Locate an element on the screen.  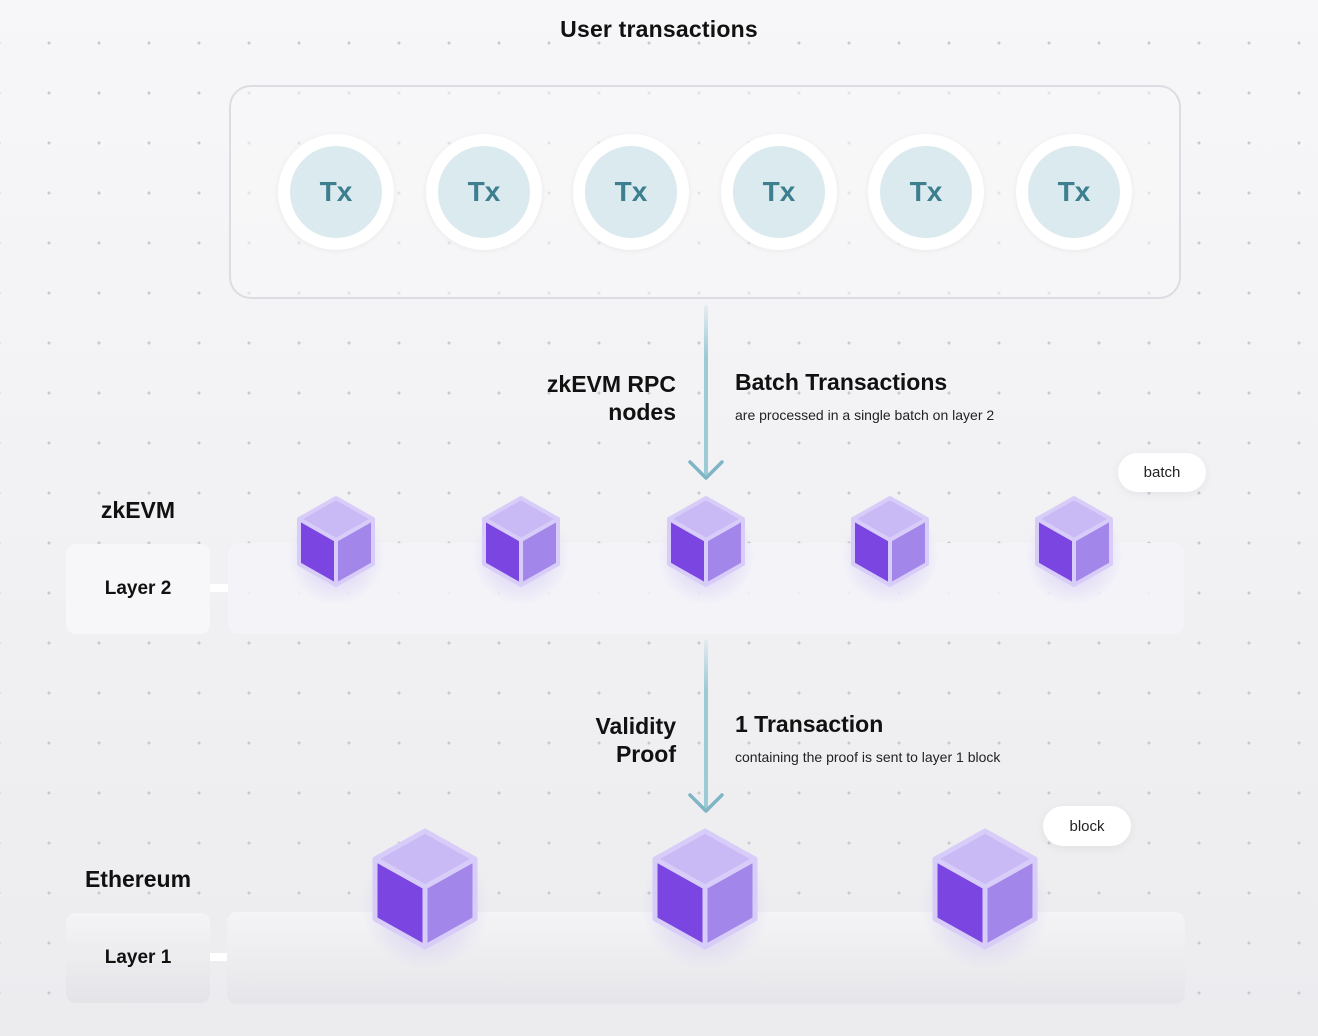
layer2-label: Layer 2 is located at coordinates (138, 588).